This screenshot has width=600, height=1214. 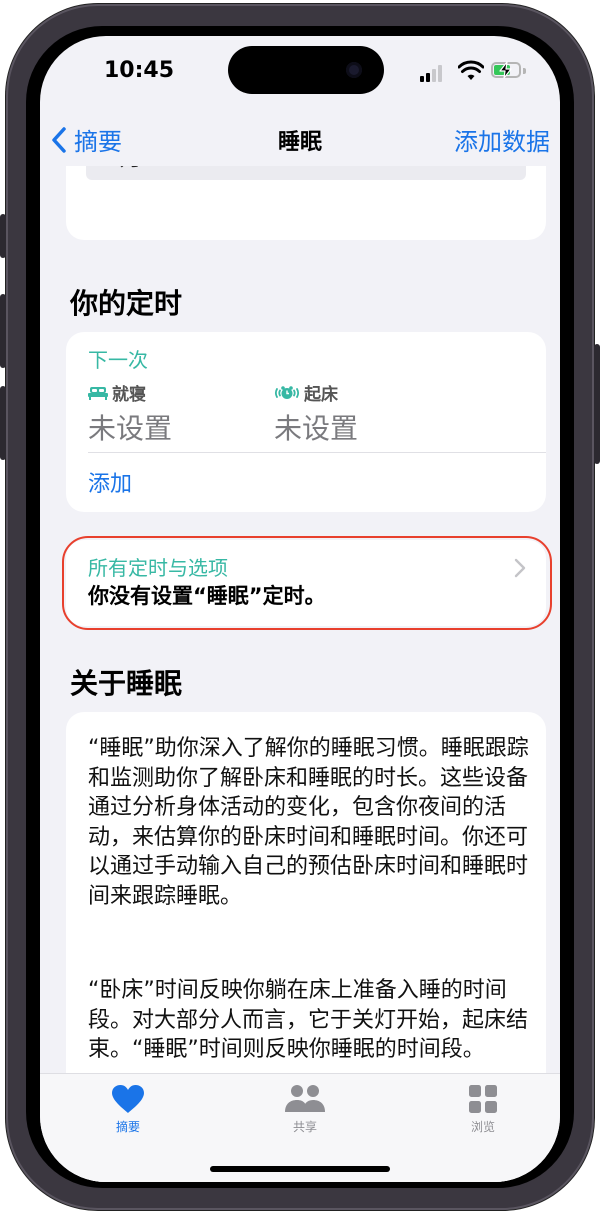 I want to click on tab-bar: 摘要 共享 浏览, so click(x=300, y=1127).